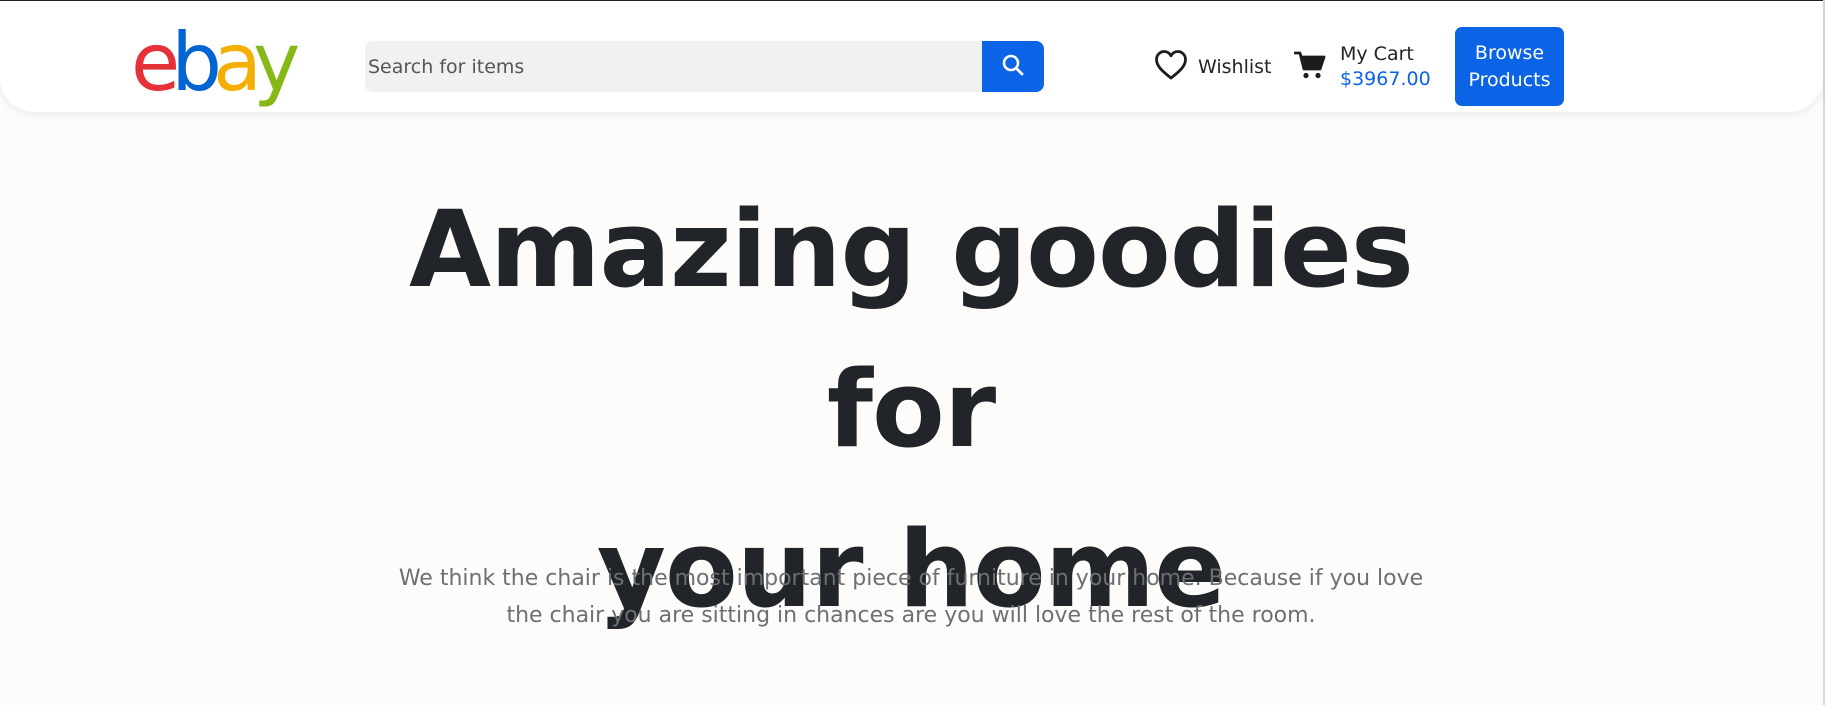 Image resolution: width=1825 pixels, height=705 pixels. Describe the element at coordinates (1509, 79) in the screenshot. I see `browse-products-label-line2: Products` at that location.